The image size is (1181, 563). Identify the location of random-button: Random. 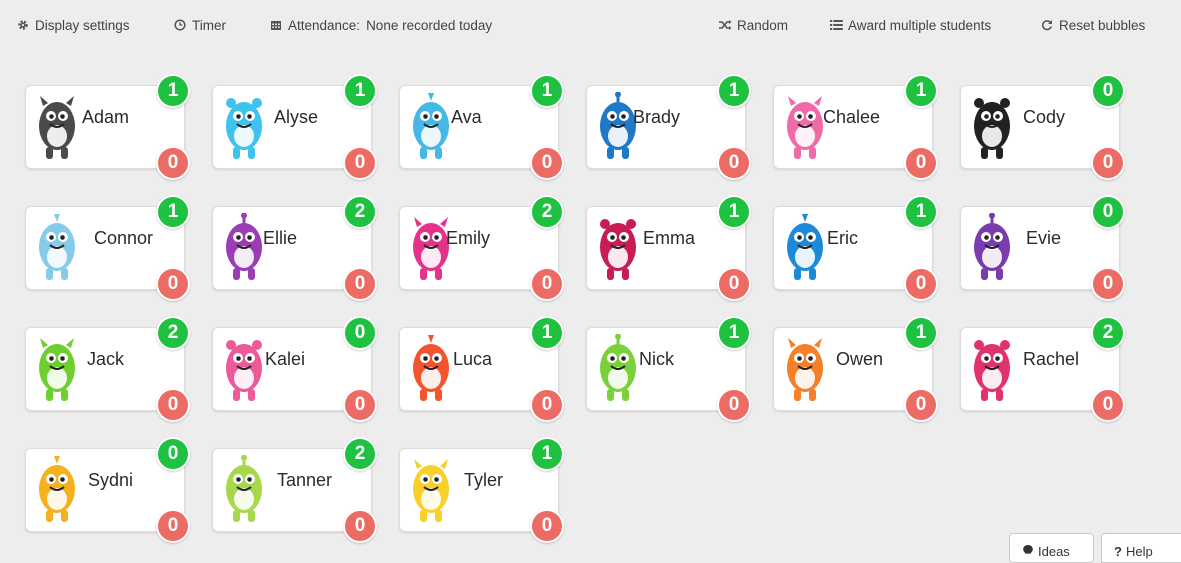
(753, 25).